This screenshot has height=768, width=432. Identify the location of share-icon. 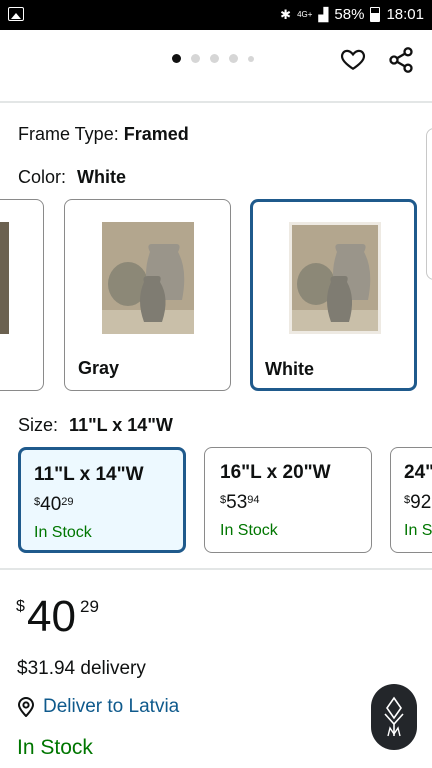
(401, 60).